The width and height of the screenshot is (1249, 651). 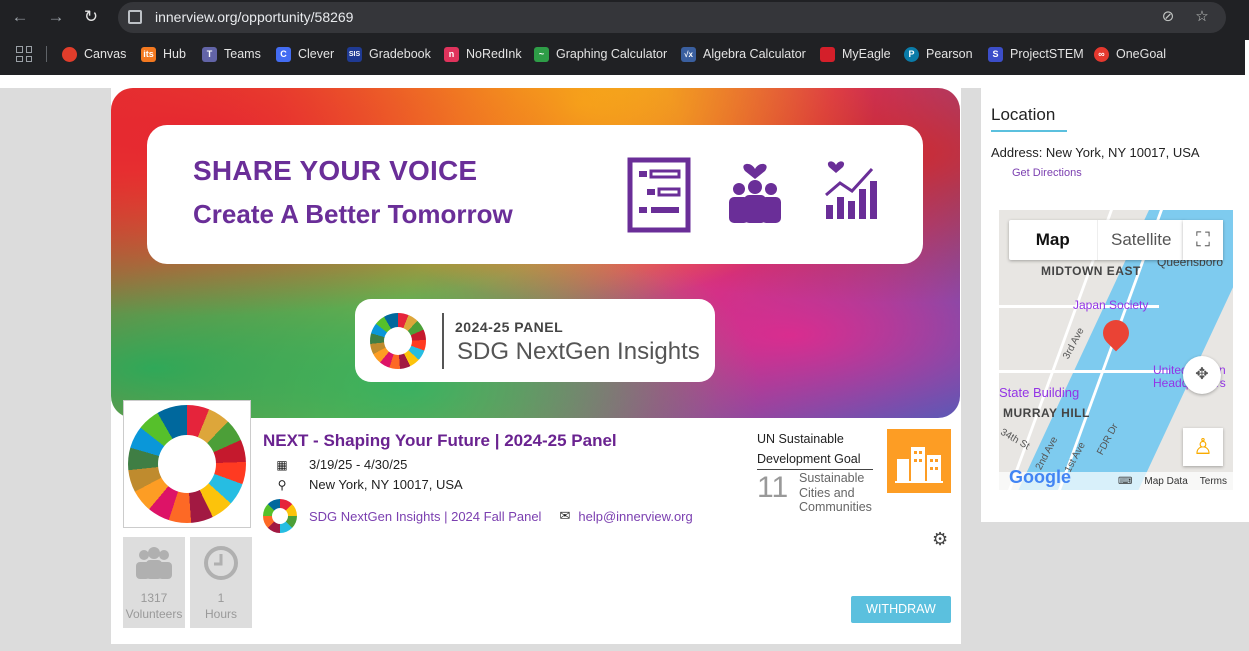 I want to click on sis-icon: SIS, so click(x=354, y=54).